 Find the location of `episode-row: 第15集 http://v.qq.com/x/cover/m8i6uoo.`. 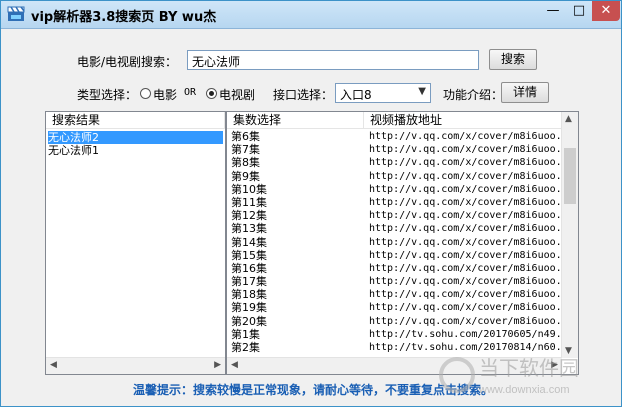

episode-row: 第15集 http://v.qq.com/x/cover/m8i6uoo. is located at coordinates (396, 255).